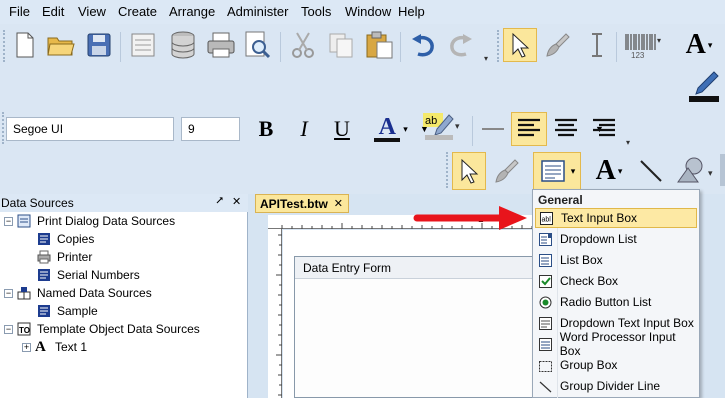 The height and width of the screenshot is (398, 725). Describe the element at coordinates (217, 129) in the screenshot. I see `font-name-combo: Segoe UI ▼` at that location.